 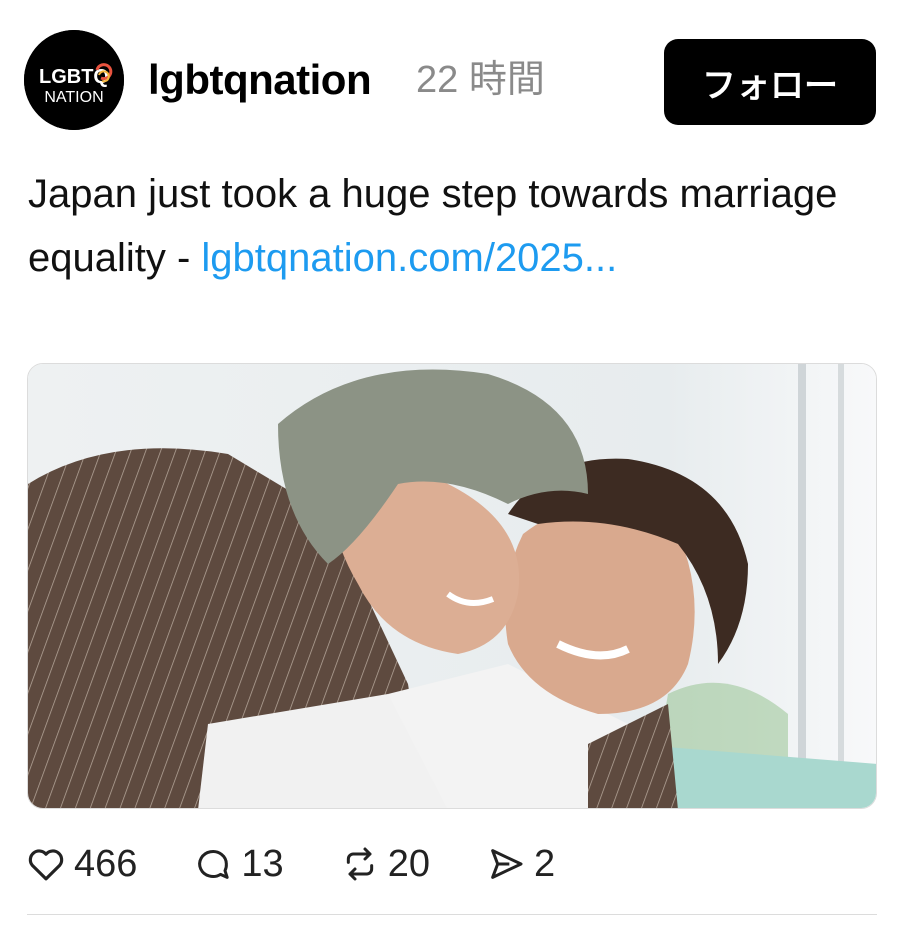 I want to click on share-count: 2, so click(x=544, y=864).